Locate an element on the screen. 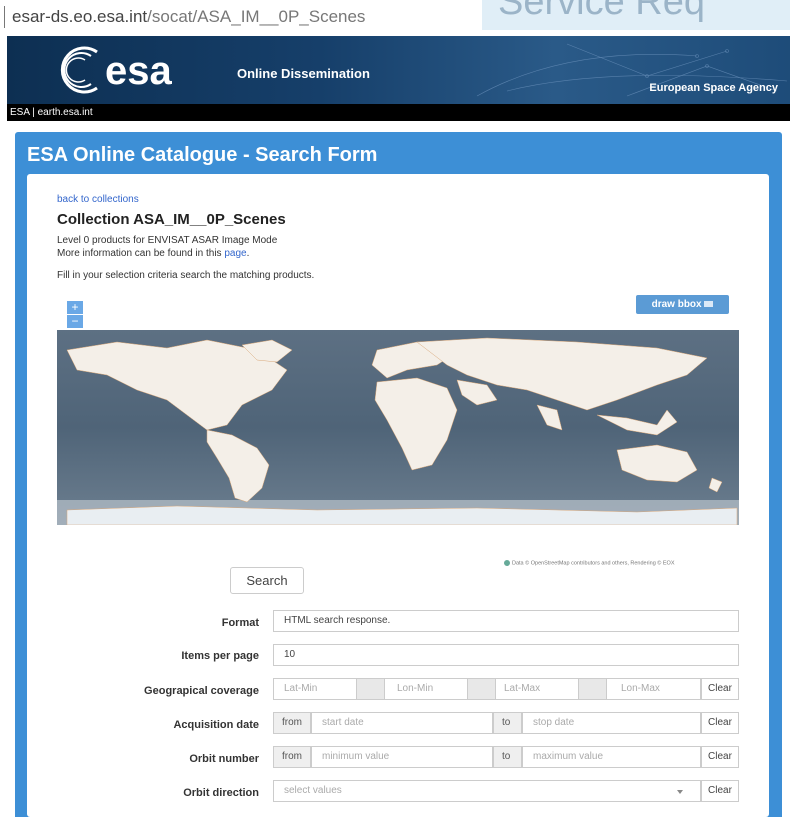  esa-logo-icon: esa is located at coordinates (116, 70).